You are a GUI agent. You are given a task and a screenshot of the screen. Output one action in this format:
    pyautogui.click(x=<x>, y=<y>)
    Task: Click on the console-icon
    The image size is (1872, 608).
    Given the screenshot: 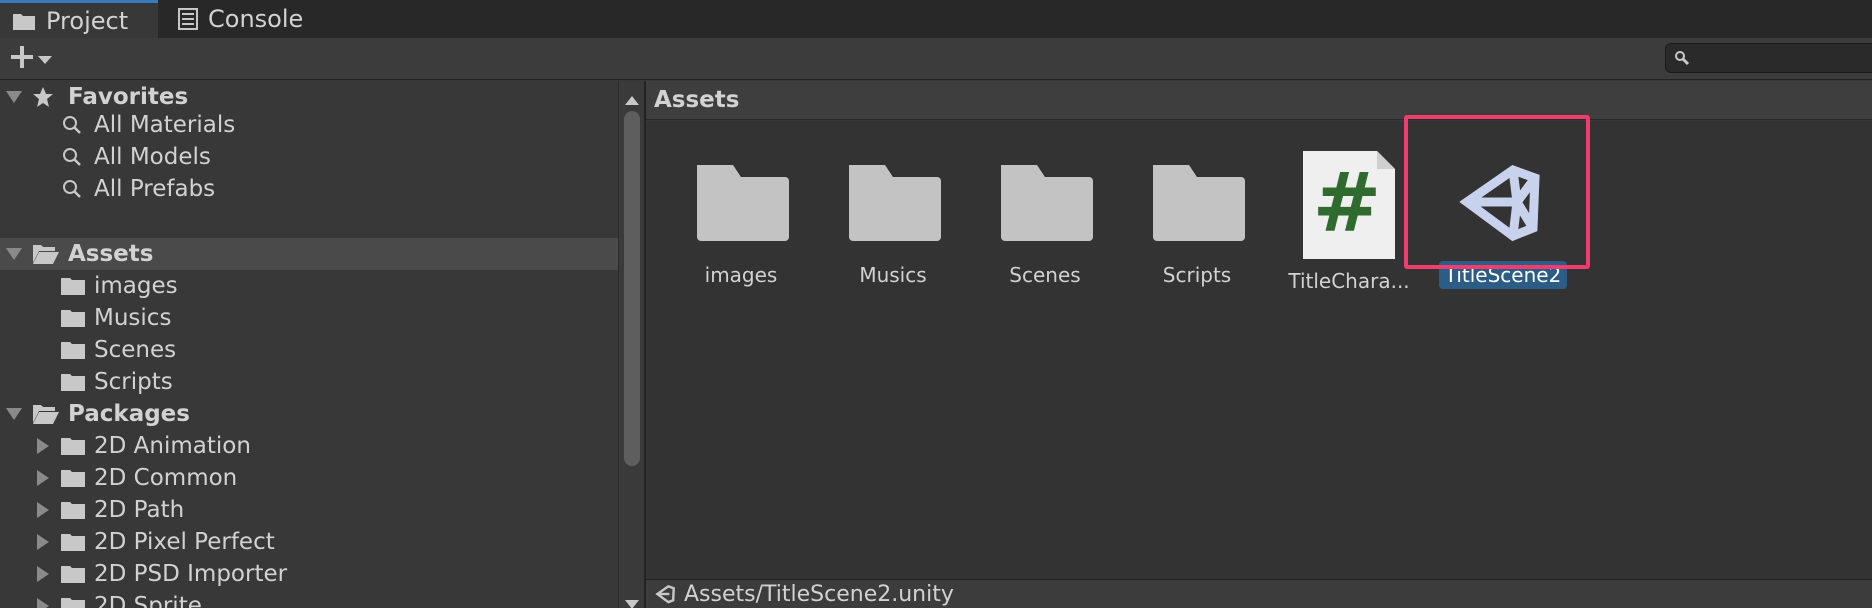 What is the action you would take?
    pyautogui.click(x=188, y=19)
    